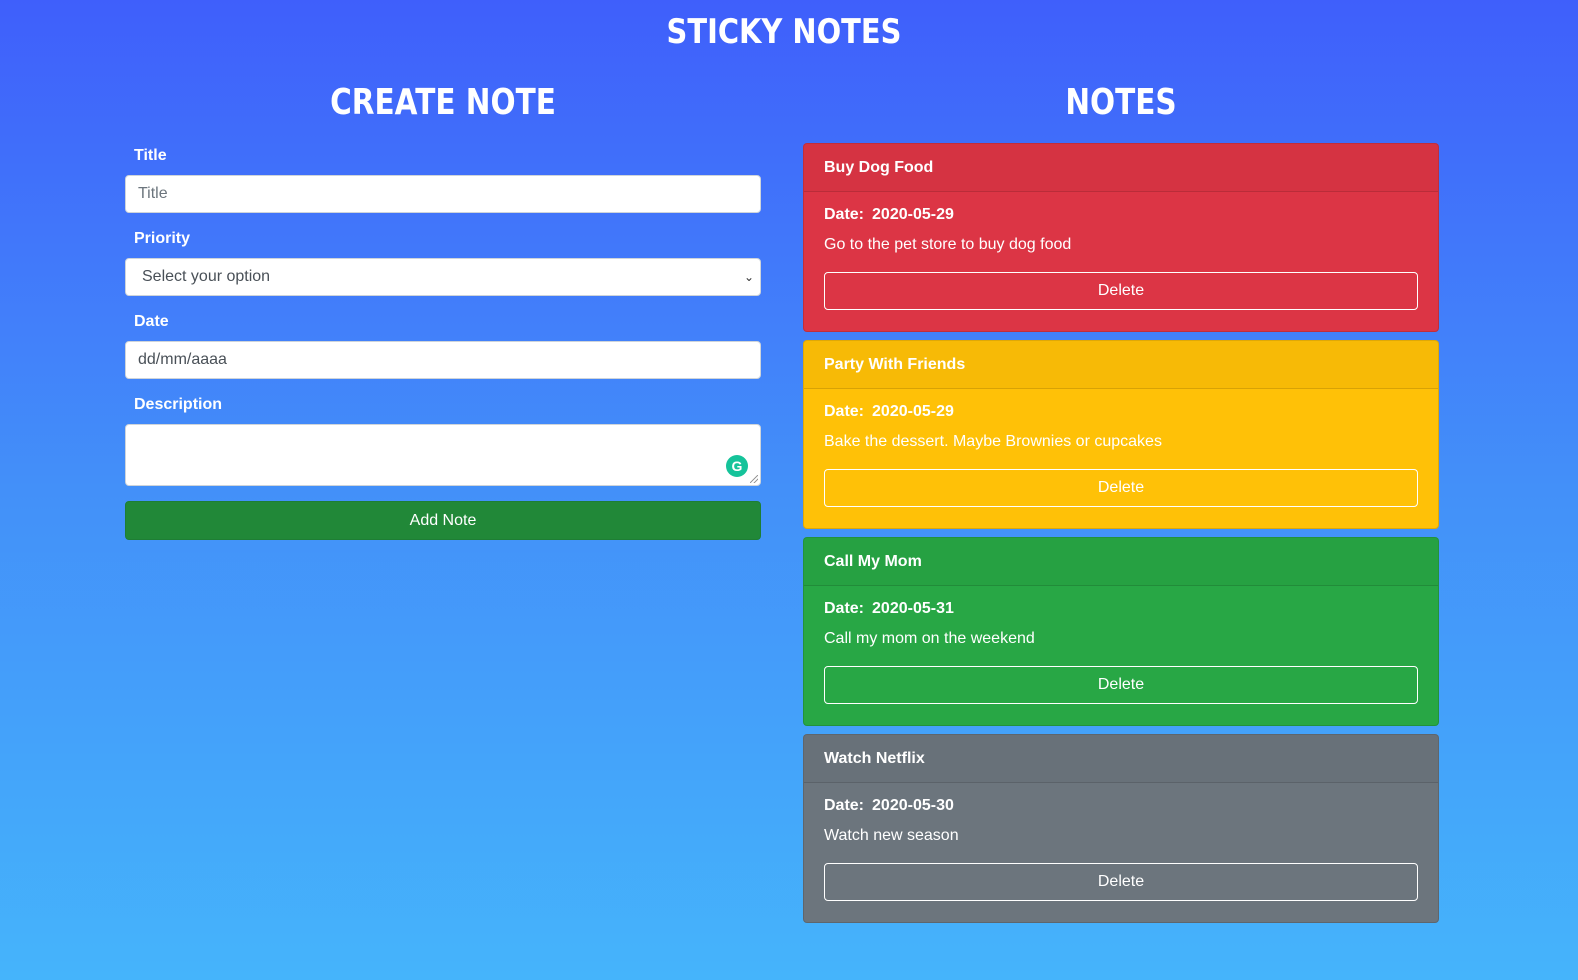 The image size is (1578, 980). Describe the element at coordinates (913, 608) in the screenshot. I see `note-date-value: 2020-05-31` at that location.